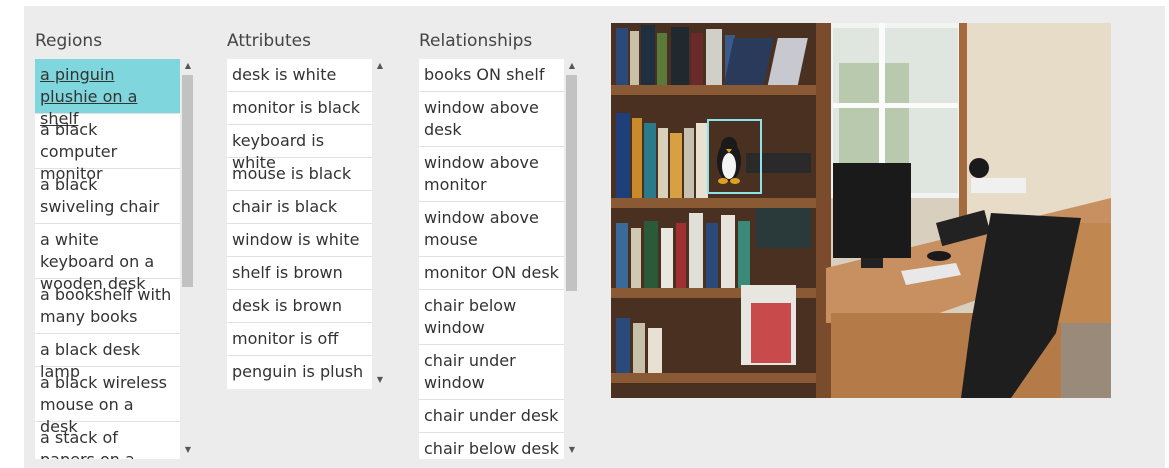  Describe the element at coordinates (299, 108) in the screenshot. I see `attribute-item: monitor is black` at that location.